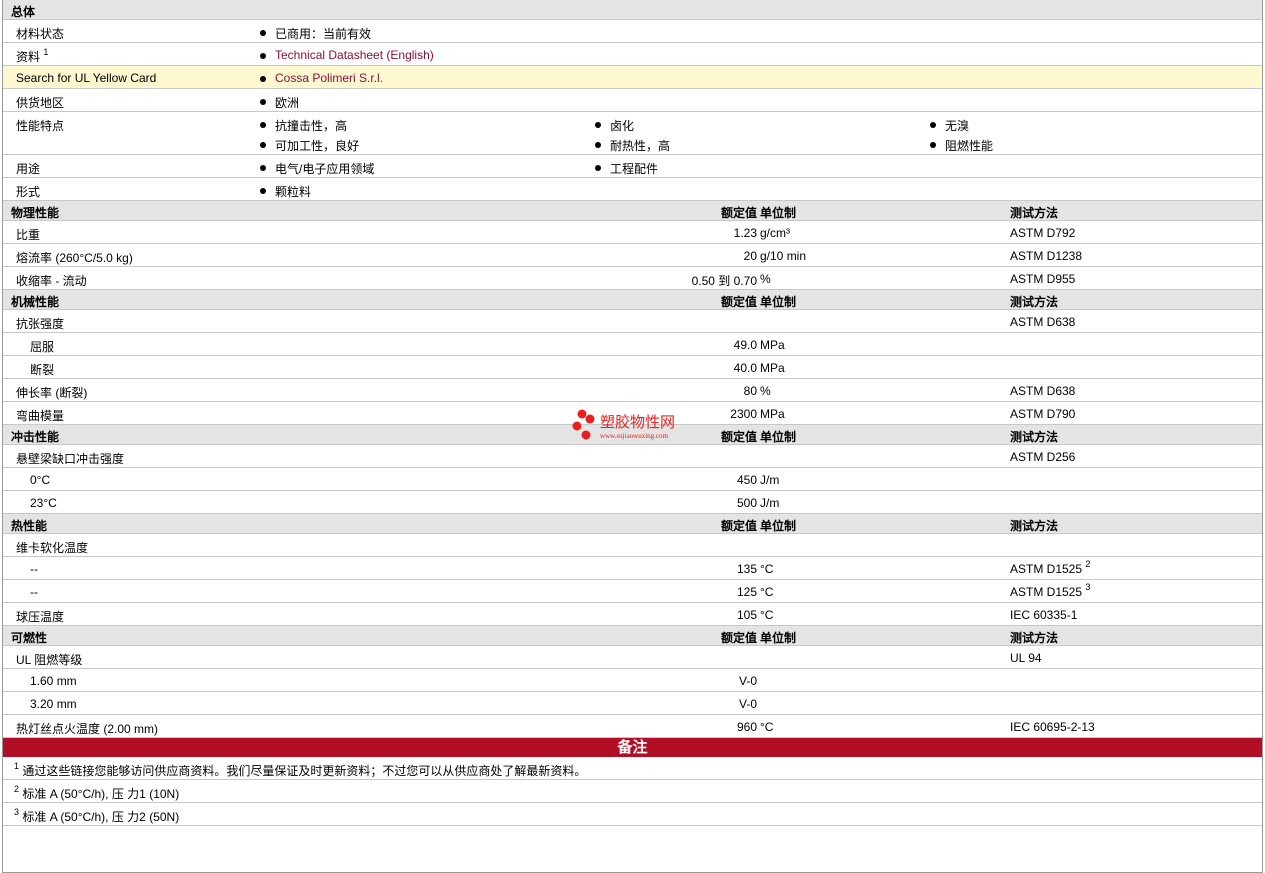  What do you see at coordinates (746, 727) in the screenshot?
I see `nominal-value: 960` at bounding box center [746, 727].